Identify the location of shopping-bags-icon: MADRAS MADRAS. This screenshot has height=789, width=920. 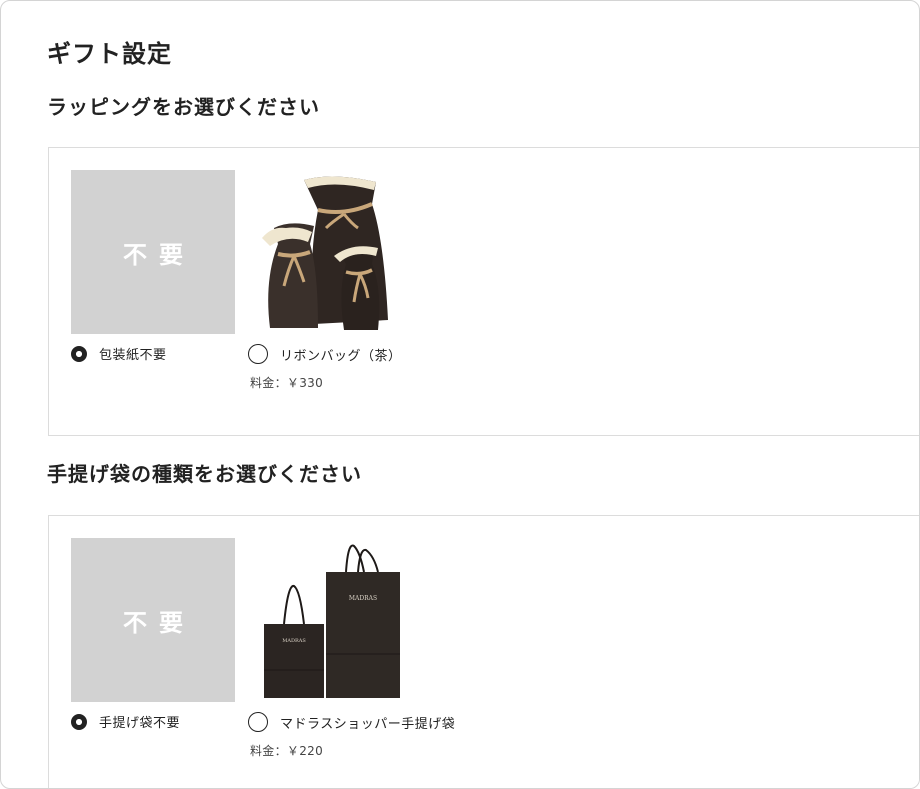
(332, 621).